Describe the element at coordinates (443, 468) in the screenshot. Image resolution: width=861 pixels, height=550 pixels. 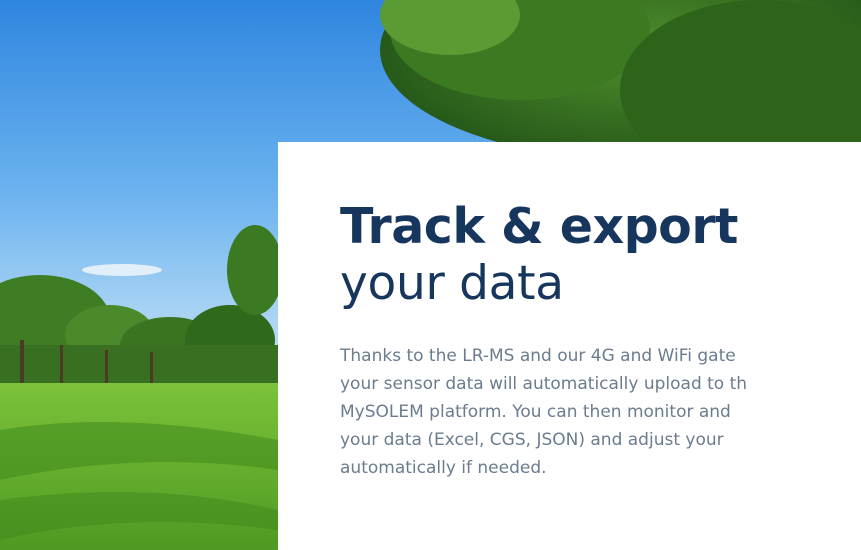
I see `body-line: automatically if needed.` at that location.